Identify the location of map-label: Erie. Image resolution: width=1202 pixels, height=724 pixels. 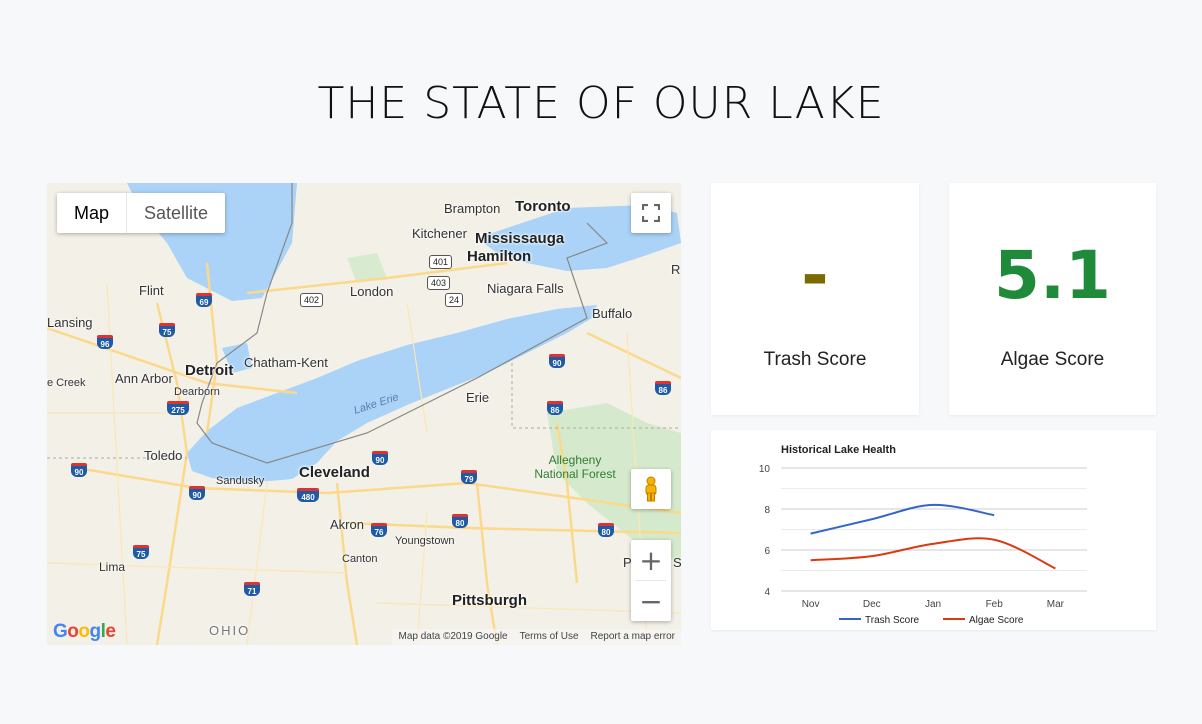
(478, 397).